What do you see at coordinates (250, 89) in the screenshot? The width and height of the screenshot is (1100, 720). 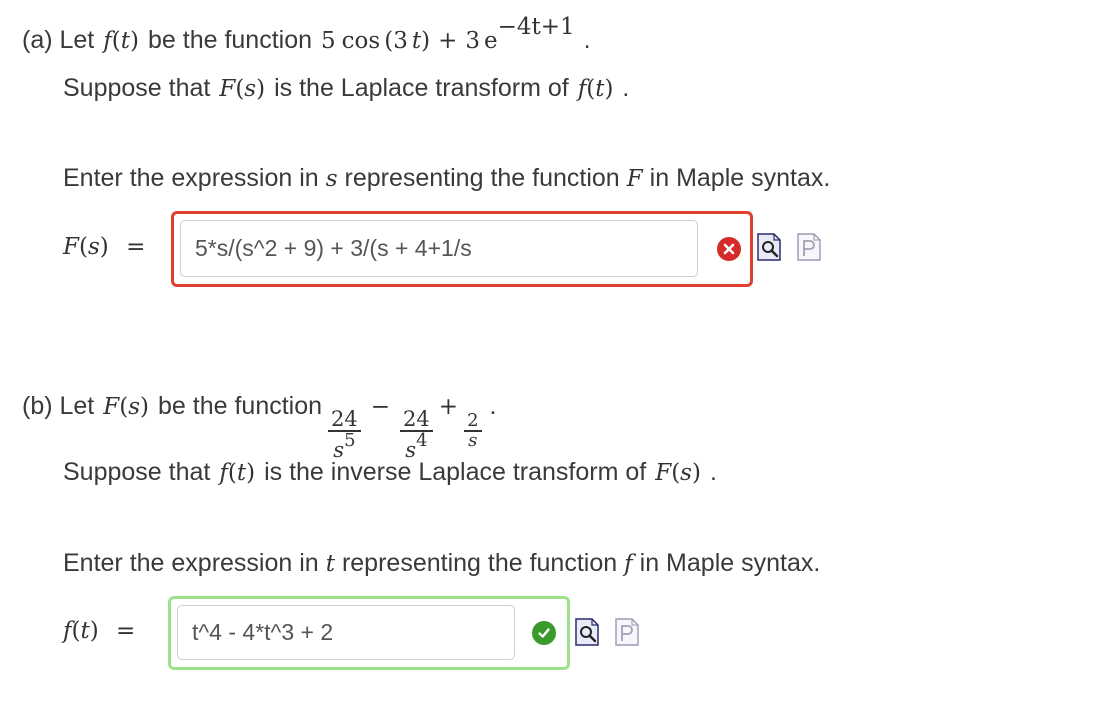 I see `part-a-transform-var: s` at bounding box center [250, 89].